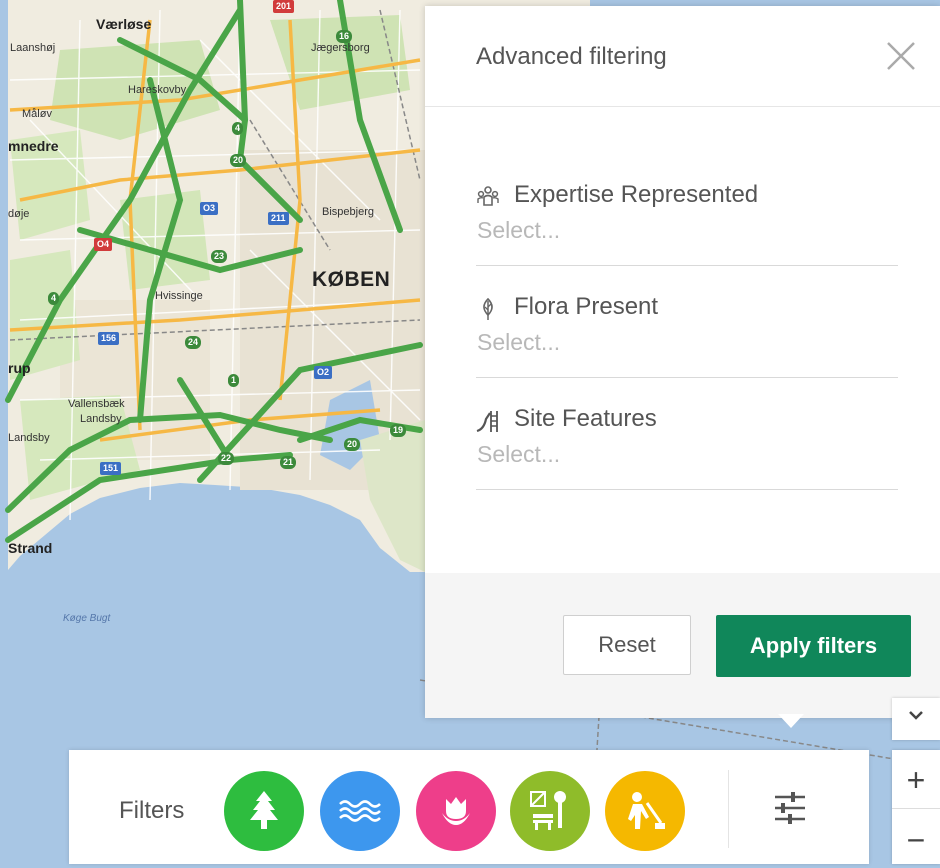 This screenshot has height=868, width=940. Describe the element at coordinates (179, 296) in the screenshot. I see `map-place-label: Hvissinge` at that location.